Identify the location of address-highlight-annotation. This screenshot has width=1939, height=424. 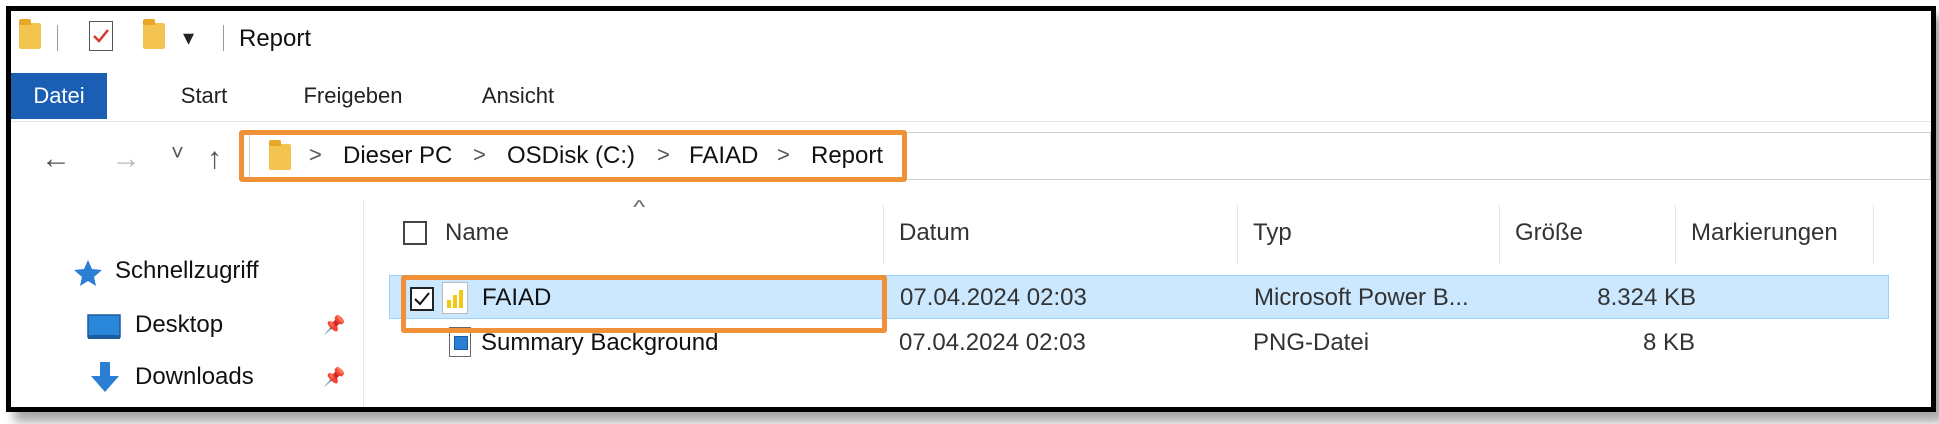
(573, 156).